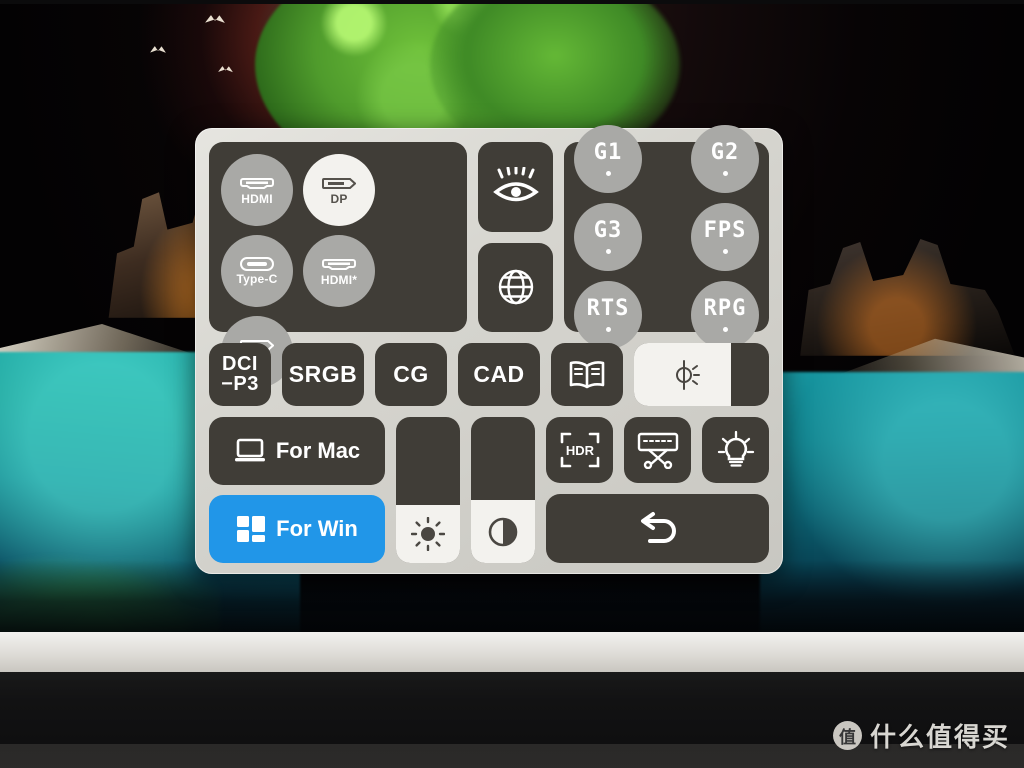  What do you see at coordinates (666, 237) in the screenshot?
I see `game-preset-group: G1 G2 G3 FPS RTS RPG` at bounding box center [666, 237].